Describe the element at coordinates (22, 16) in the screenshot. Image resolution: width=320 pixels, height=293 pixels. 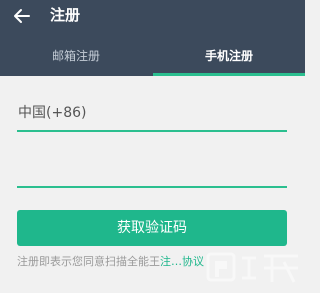
I see `arrow-left-icon` at that location.